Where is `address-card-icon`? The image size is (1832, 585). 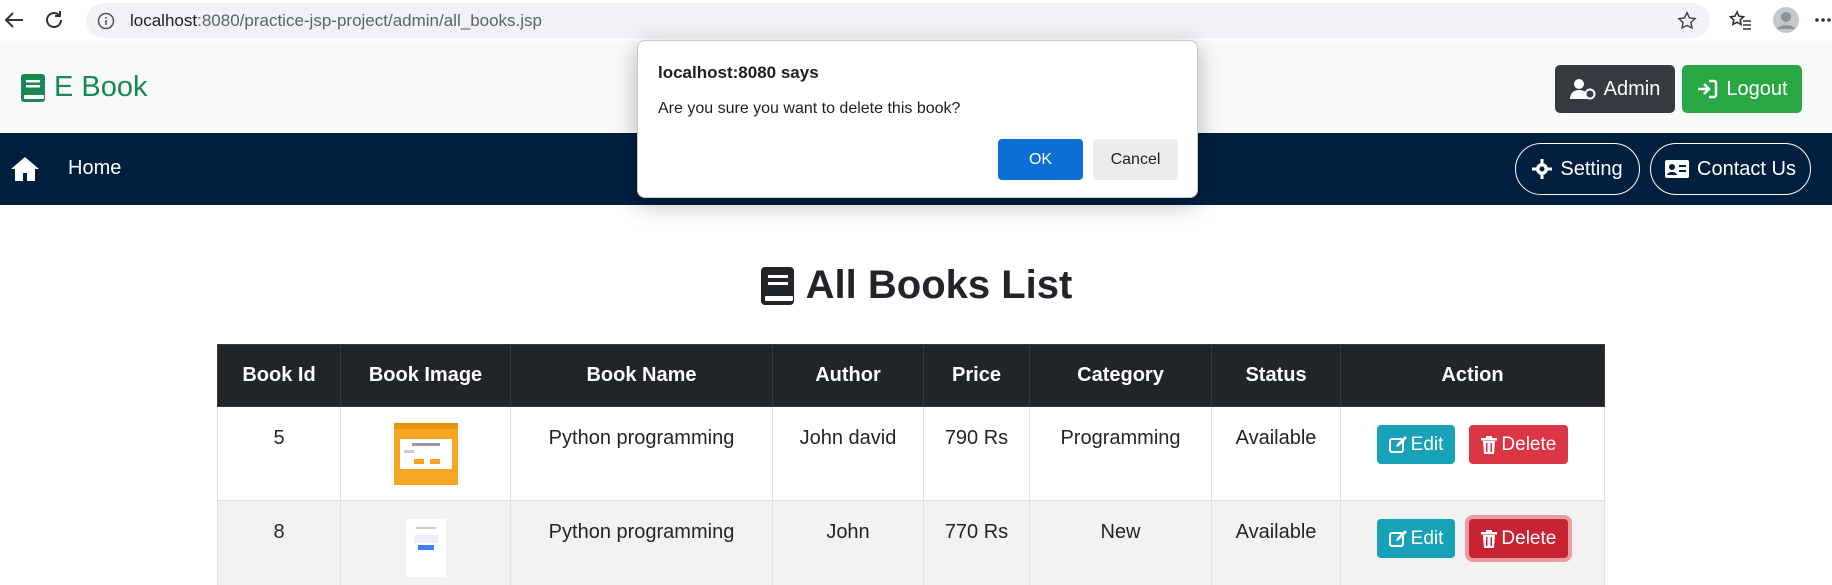 address-card-icon is located at coordinates (1677, 169).